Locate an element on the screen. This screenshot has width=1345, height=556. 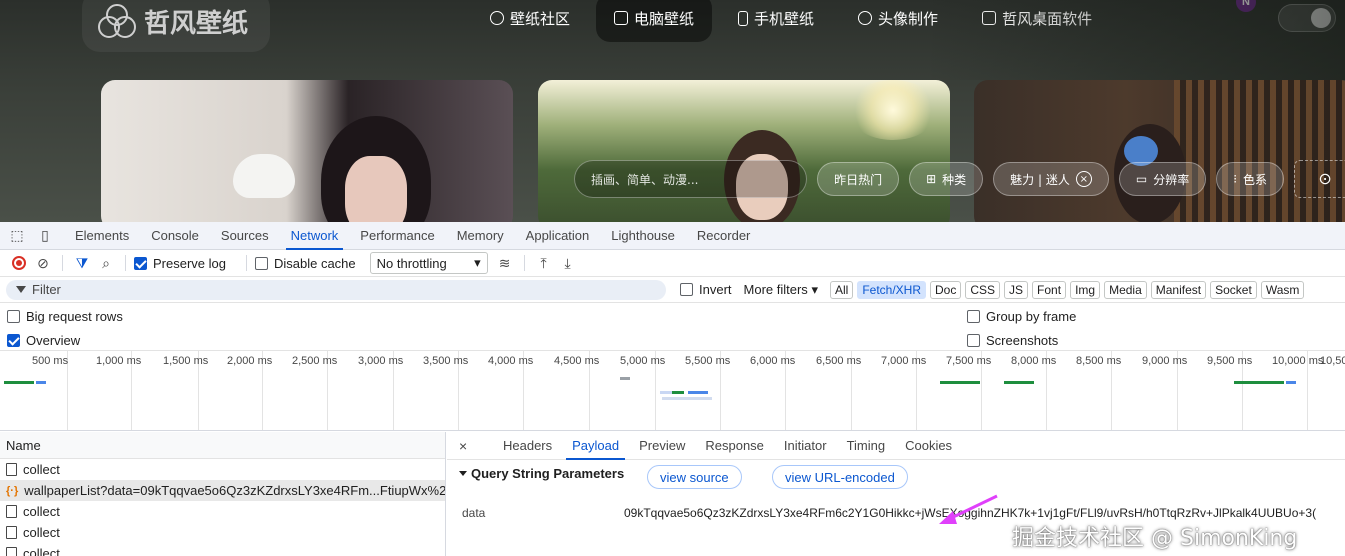
network-conditions-icon: ≋ is located at coordinates (505, 263).